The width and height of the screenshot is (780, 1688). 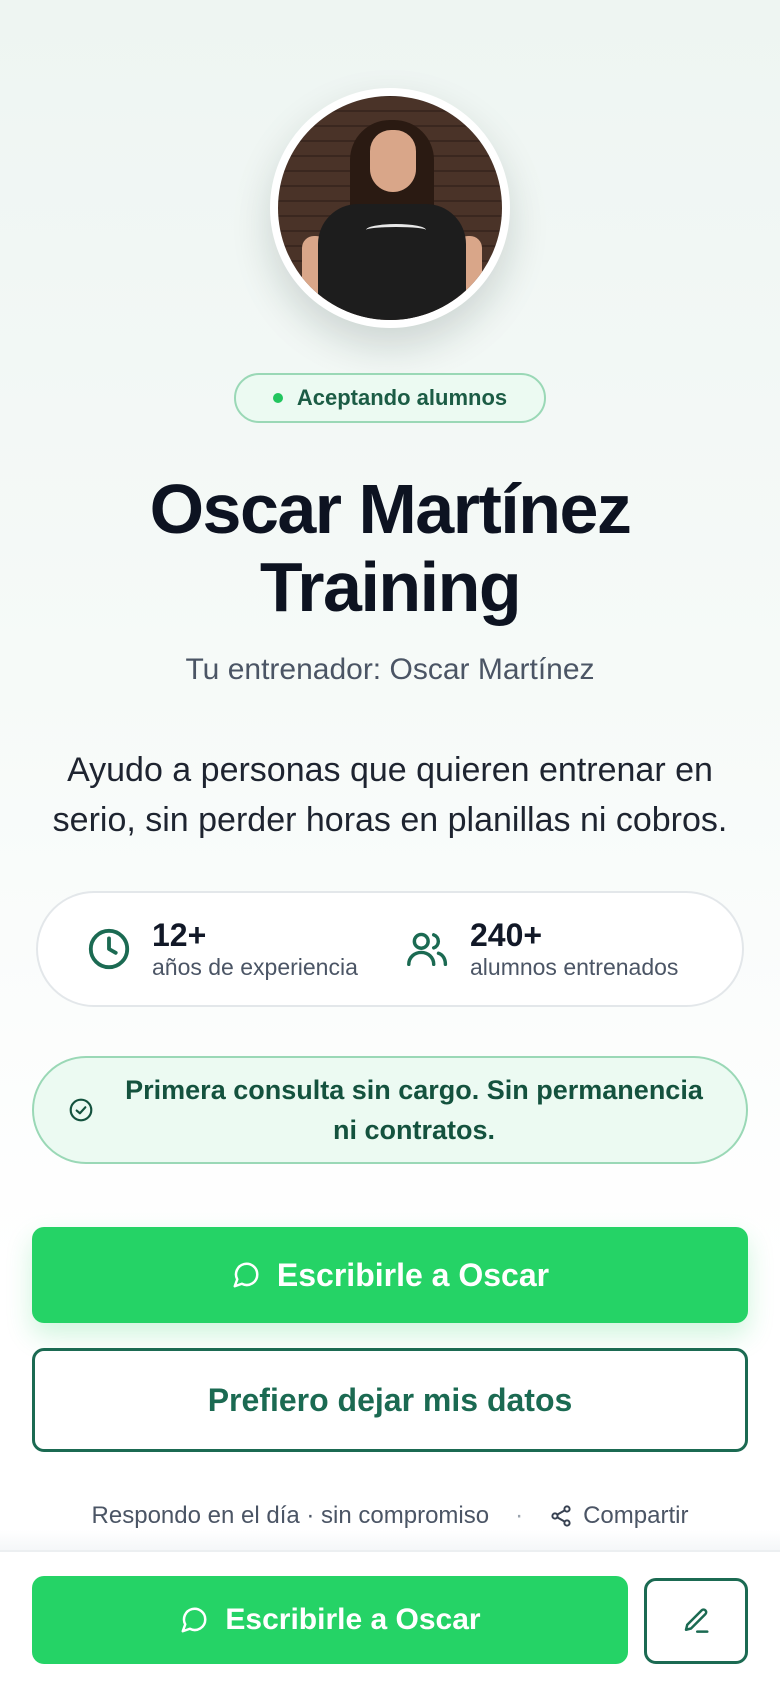 What do you see at coordinates (390, 509) in the screenshot?
I see `page-title-line1: Oscar Martínez` at bounding box center [390, 509].